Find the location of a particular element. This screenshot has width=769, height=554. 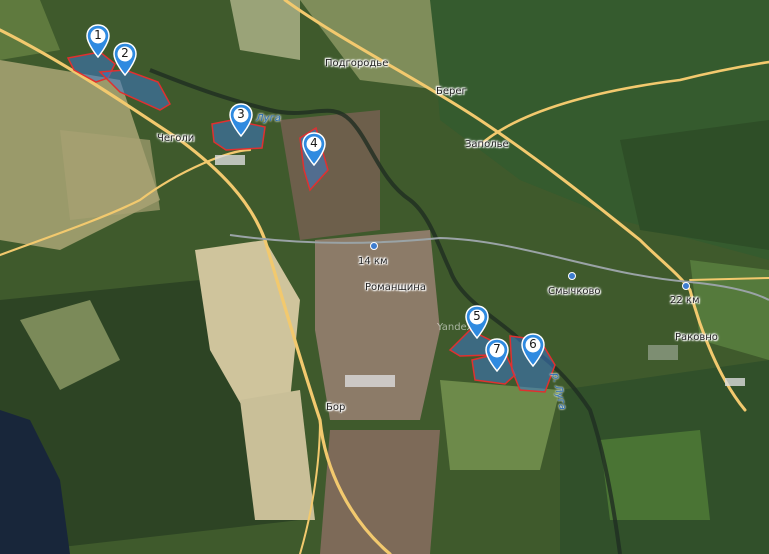

parcel-marker-1: 1 is located at coordinates (98, 41).